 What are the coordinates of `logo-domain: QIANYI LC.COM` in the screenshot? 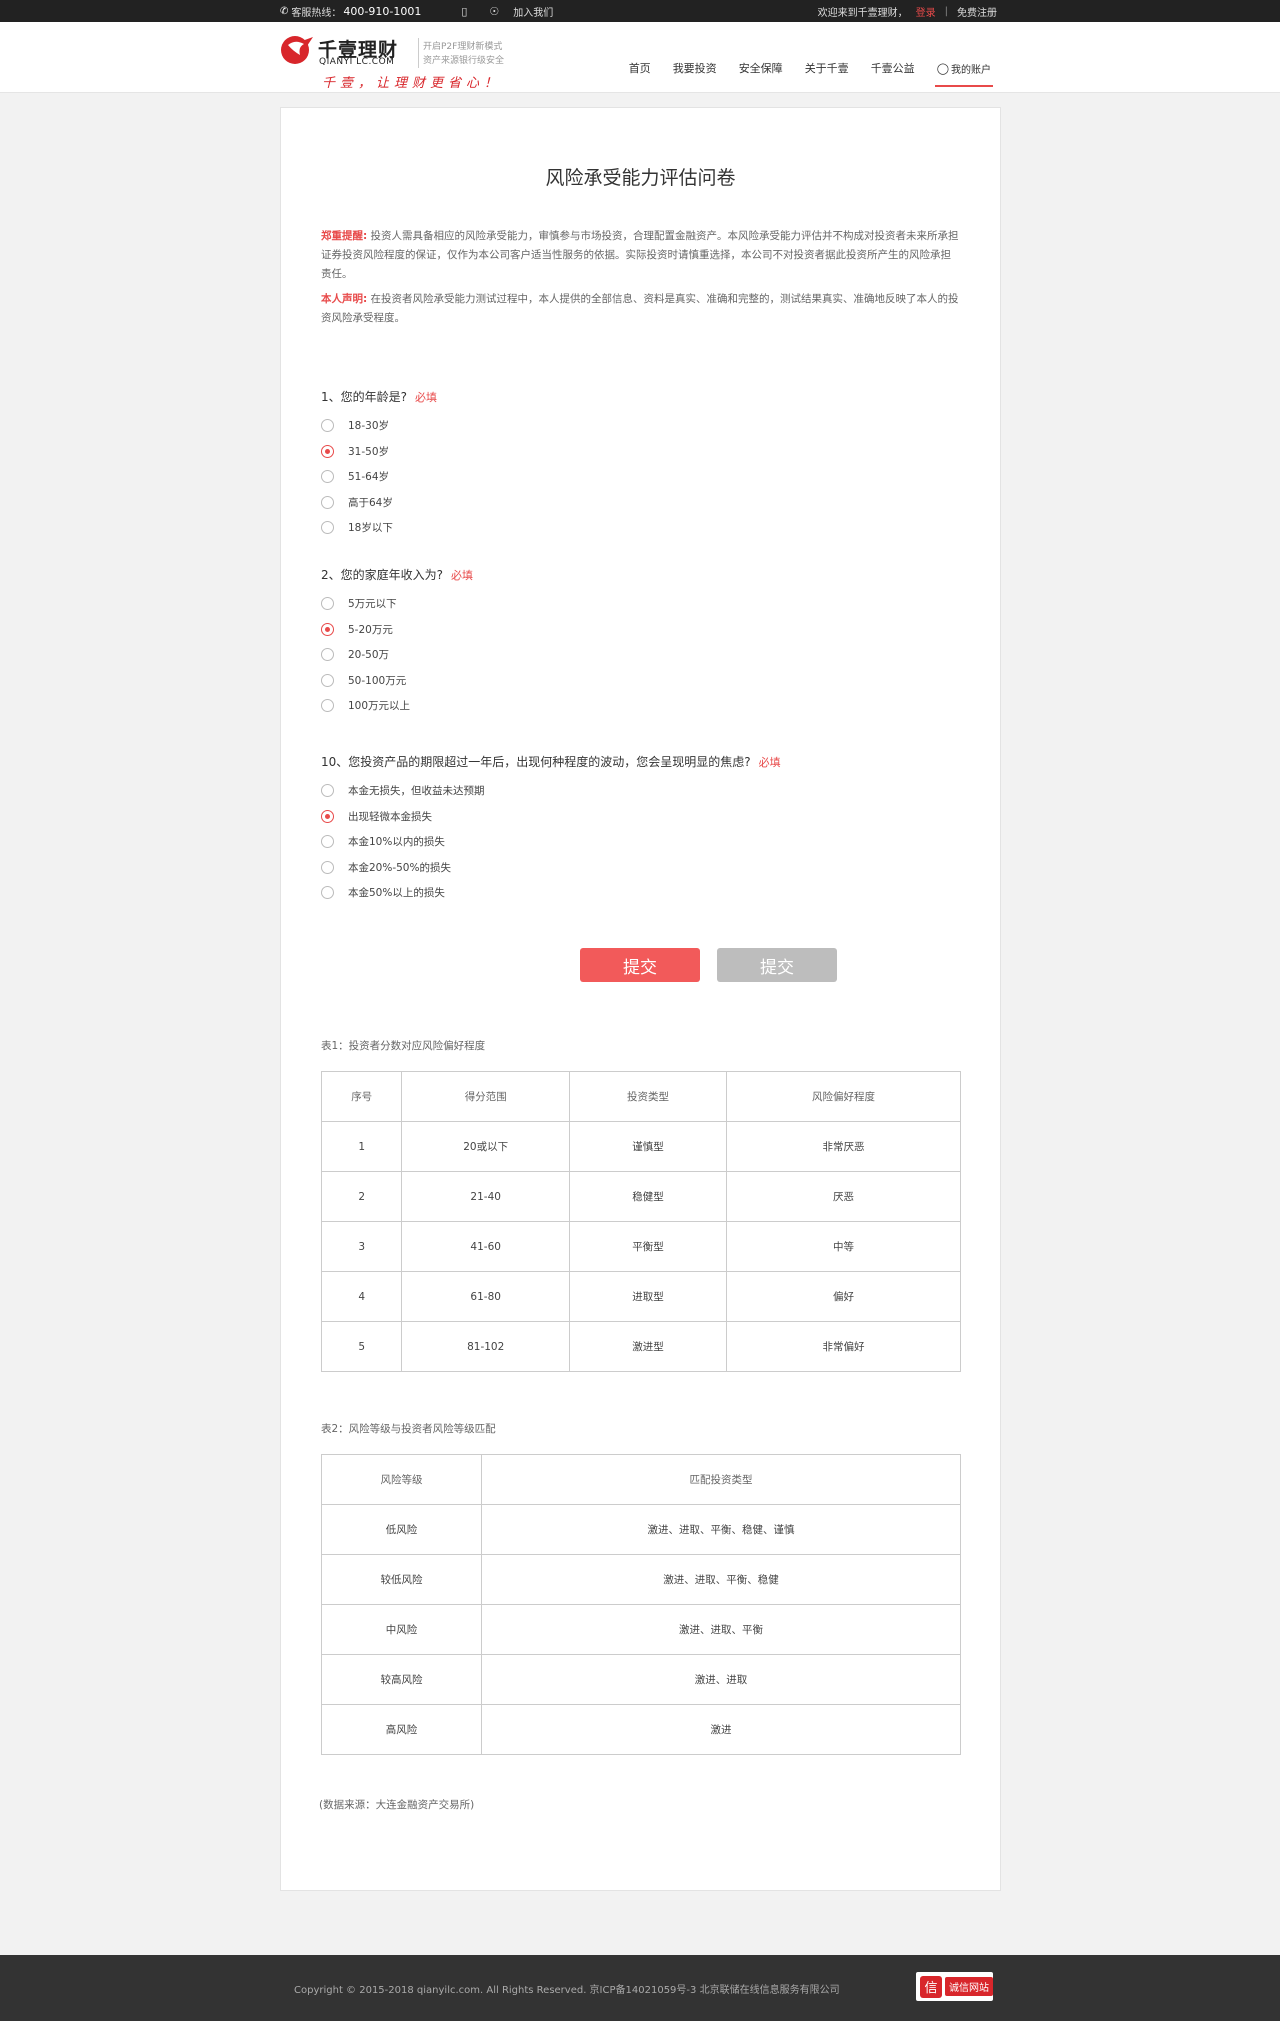 It's located at (357, 62).